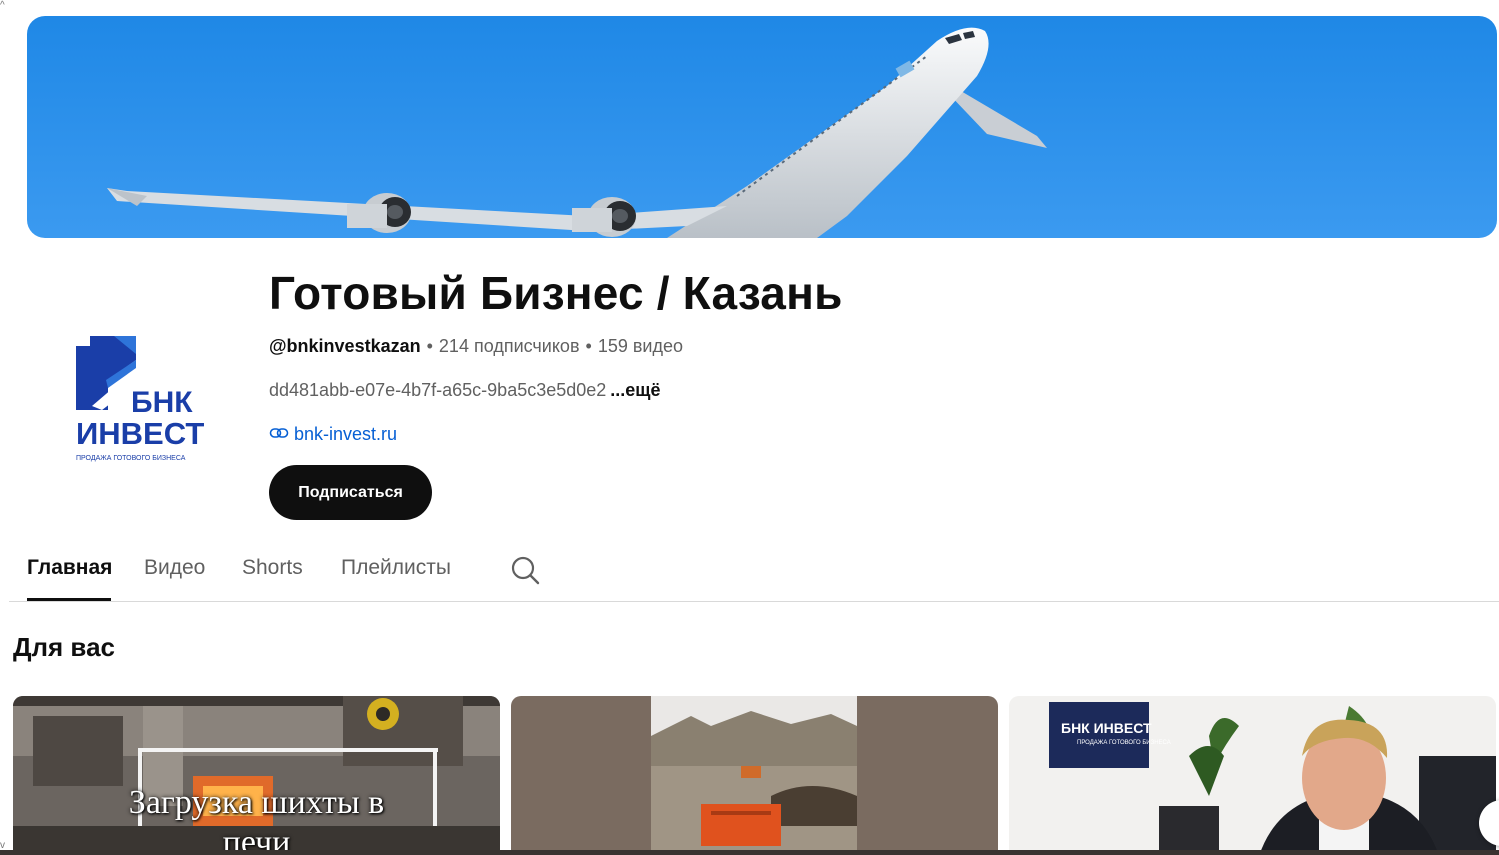 The image size is (1499, 855). What do you see at coordinates (350, 492) in the screenshot?
I see `subscribe-button: Подписаться` at bounding box center [350, 492].